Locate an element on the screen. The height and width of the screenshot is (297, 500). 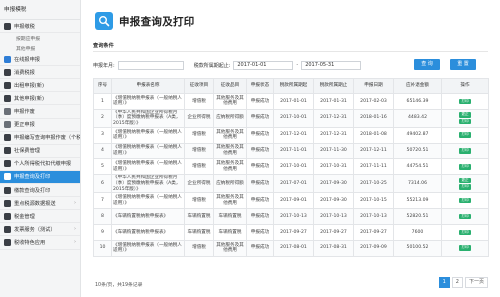
table-cell: 50100.52 is located at coordinates (417, 248).